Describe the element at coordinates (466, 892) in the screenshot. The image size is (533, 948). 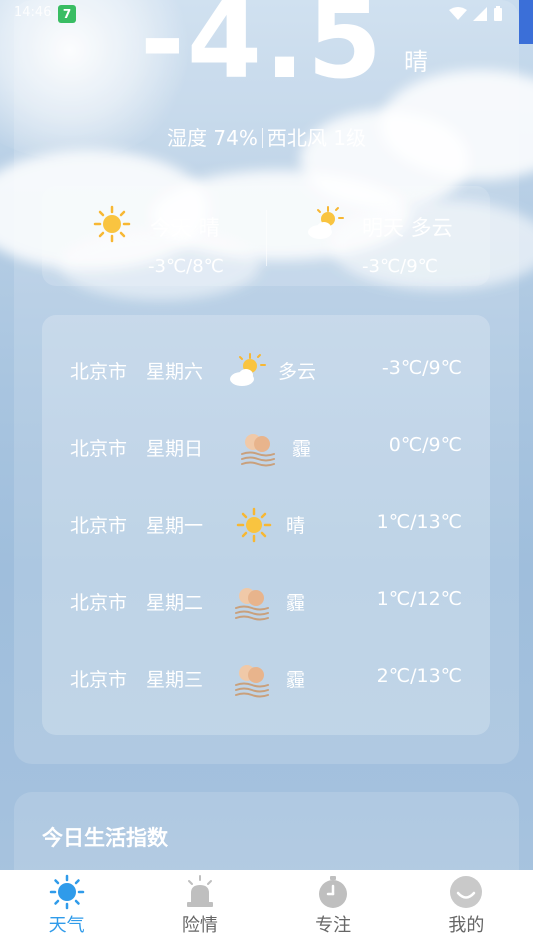
I see `smile-icon` at that location.